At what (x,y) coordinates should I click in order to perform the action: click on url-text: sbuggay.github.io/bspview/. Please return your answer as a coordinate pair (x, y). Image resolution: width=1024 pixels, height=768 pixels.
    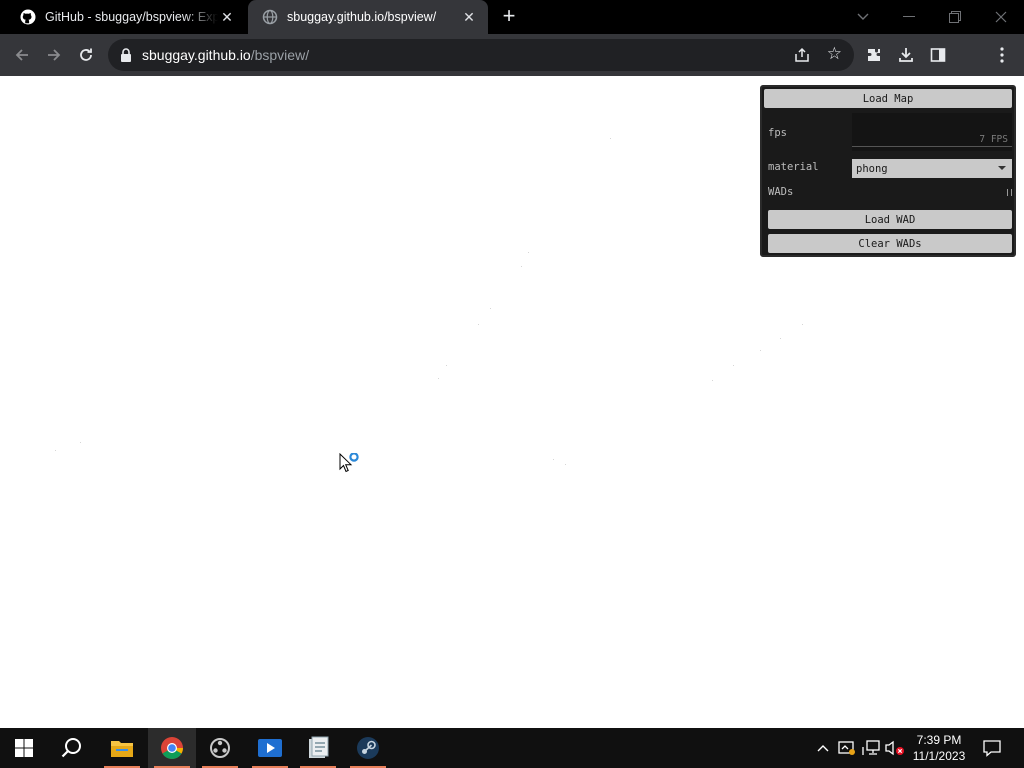
    Looking at the image, I should click on (225, 55).